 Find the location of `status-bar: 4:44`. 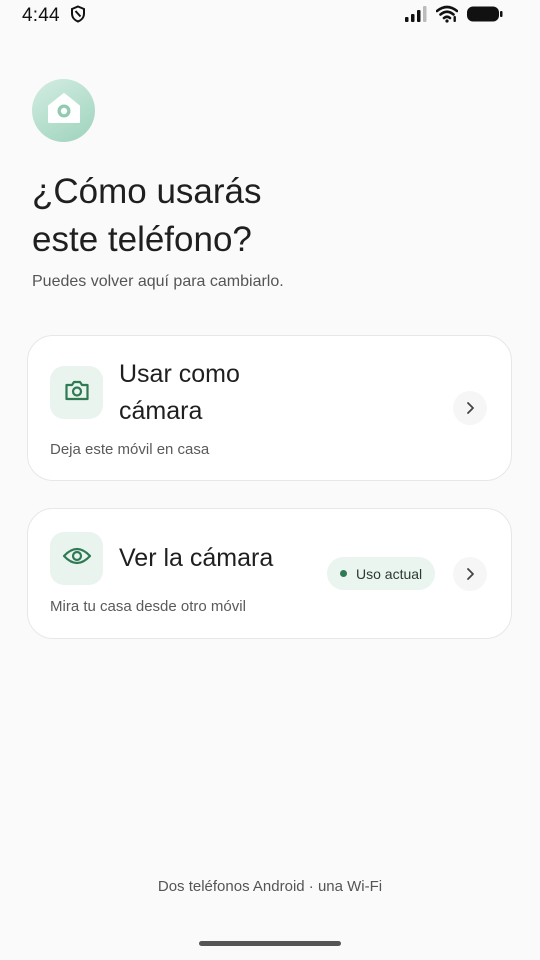

status-bar: 4:44 is located at coordinates (270, 16).